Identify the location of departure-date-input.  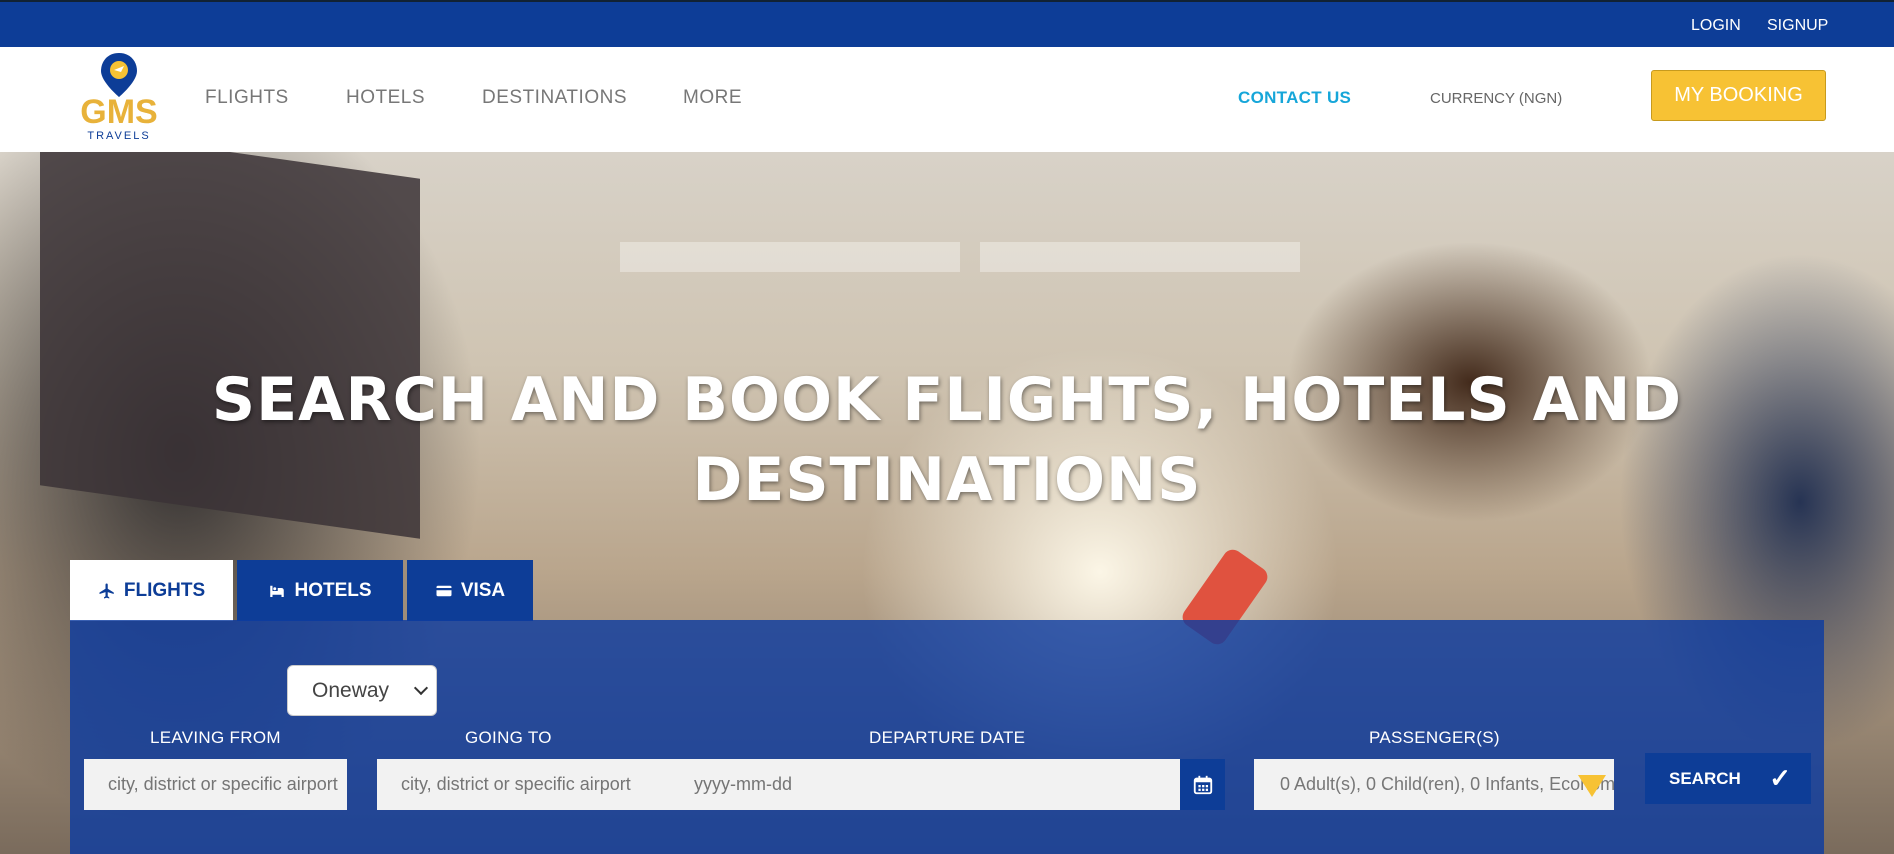
(925, 784).